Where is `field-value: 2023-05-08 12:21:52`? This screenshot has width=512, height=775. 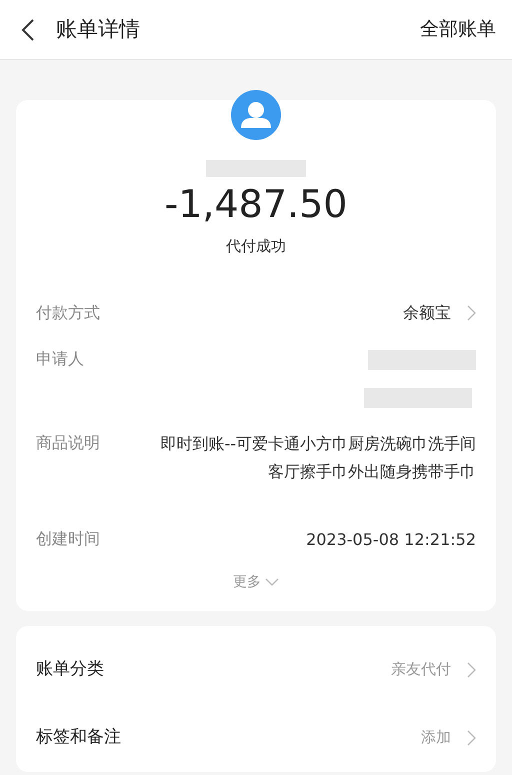
field-value: 2023-05-08 12:21:52 is located at coordinates (390, 539).